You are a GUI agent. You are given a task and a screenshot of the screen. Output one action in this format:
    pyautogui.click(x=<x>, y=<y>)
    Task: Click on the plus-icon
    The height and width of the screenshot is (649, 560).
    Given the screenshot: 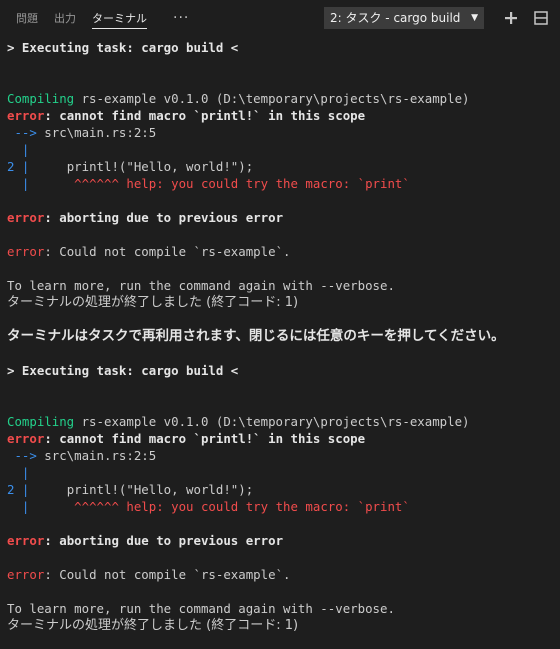 What is the action you would take?
    pyautogui.click(x=511, y=18)
    